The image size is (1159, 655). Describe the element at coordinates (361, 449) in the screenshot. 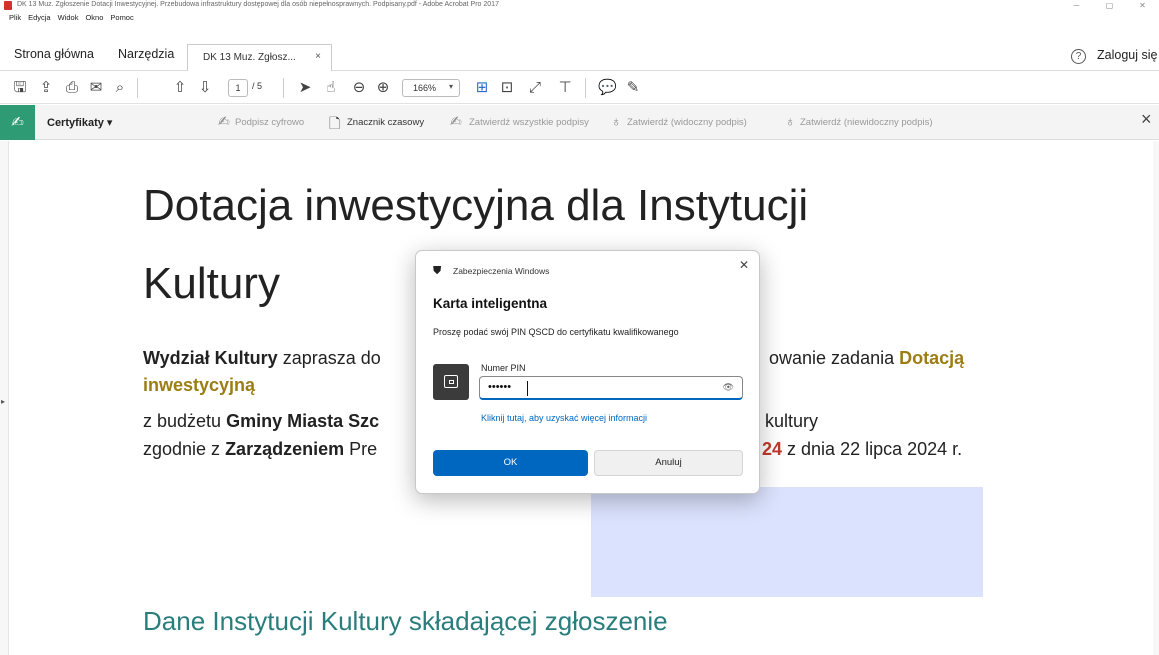

I see `text-run: Pre` at that location.